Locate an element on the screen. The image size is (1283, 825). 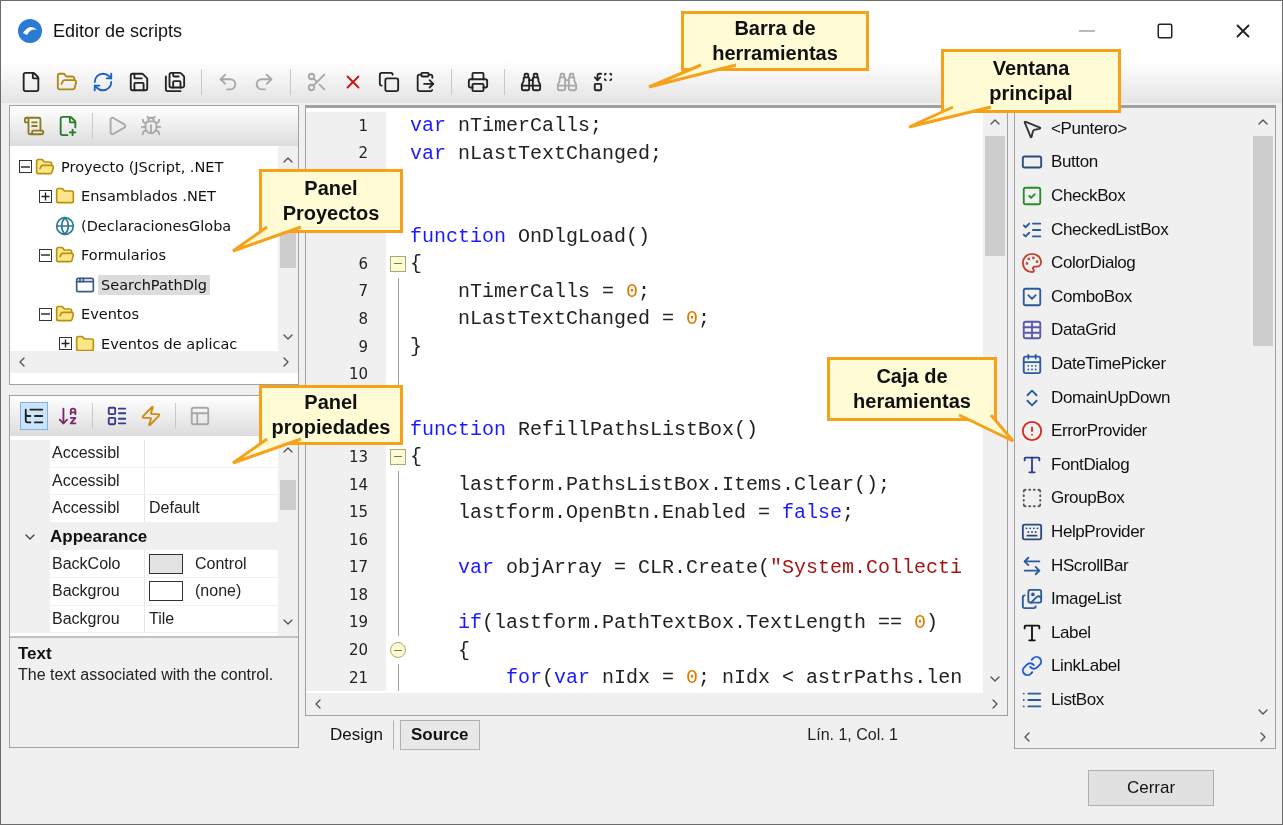
line-number: 6 is located at coordinates (346, 263).